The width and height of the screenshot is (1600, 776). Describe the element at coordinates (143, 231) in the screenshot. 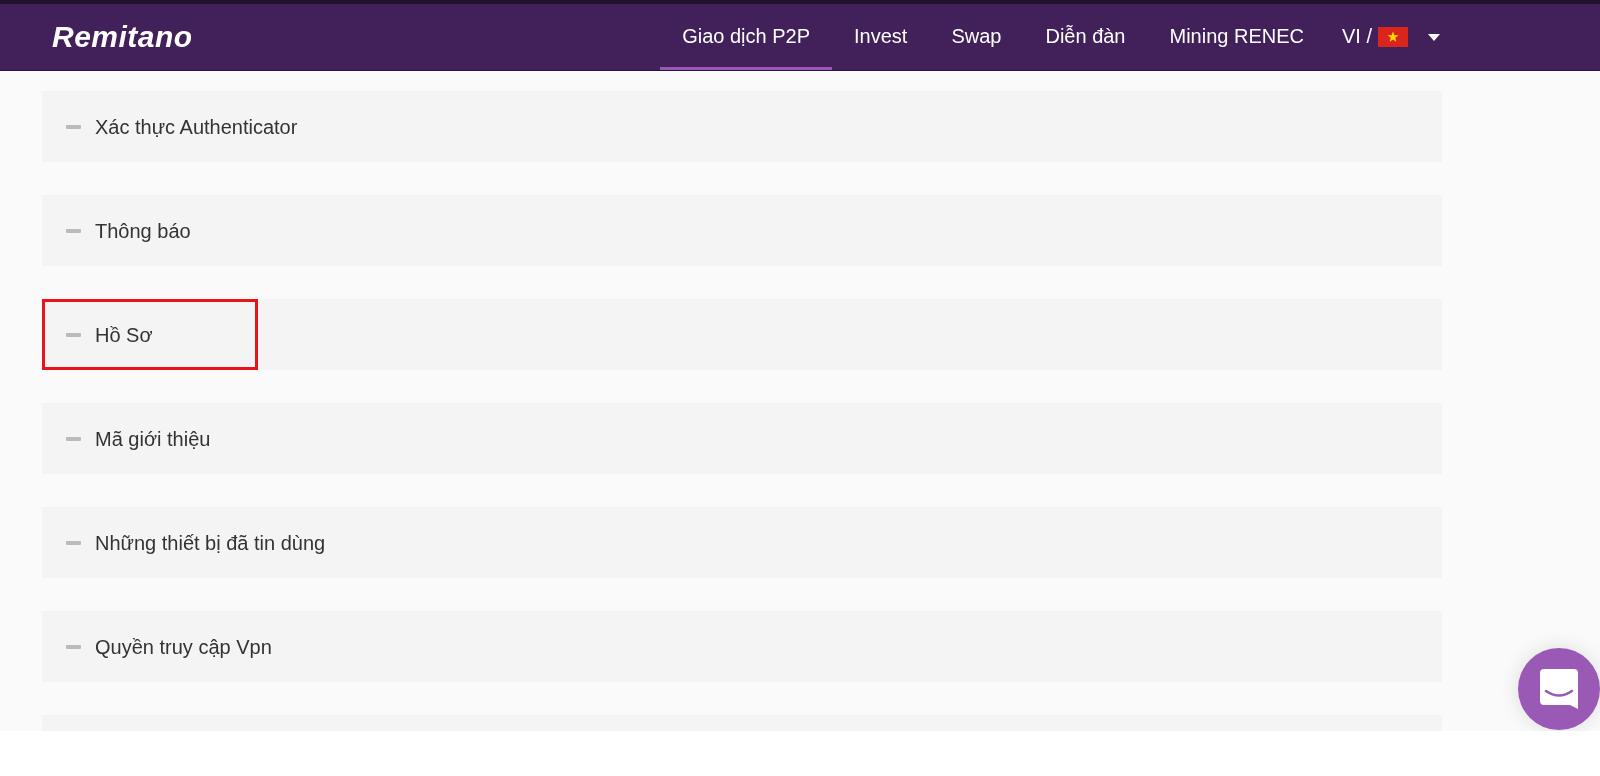

I see `section-title: Thông báo` at that location.